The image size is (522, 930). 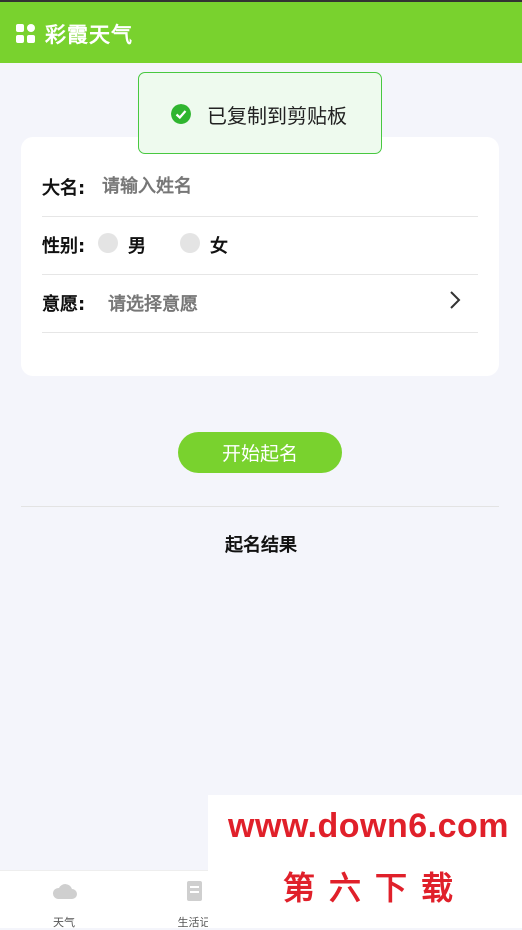 What do you see at coordinates (260, 506) in the screenshot?
I see `divider` at bounding box center [260, 506].